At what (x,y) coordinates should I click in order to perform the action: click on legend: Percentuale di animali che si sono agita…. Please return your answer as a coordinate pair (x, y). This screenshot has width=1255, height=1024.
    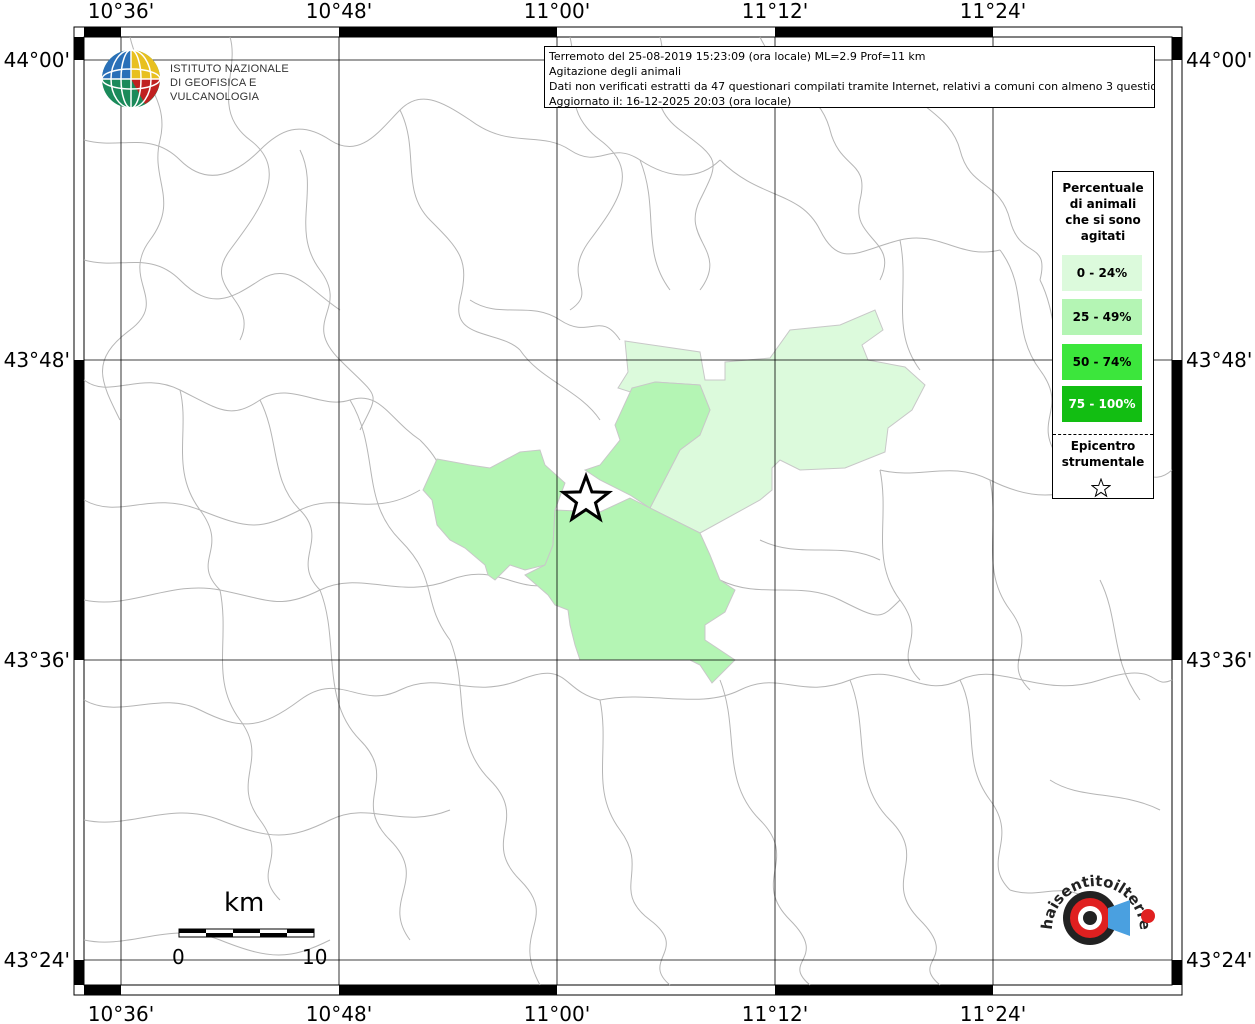
    Looking at the image, I should click on (1103, 335).